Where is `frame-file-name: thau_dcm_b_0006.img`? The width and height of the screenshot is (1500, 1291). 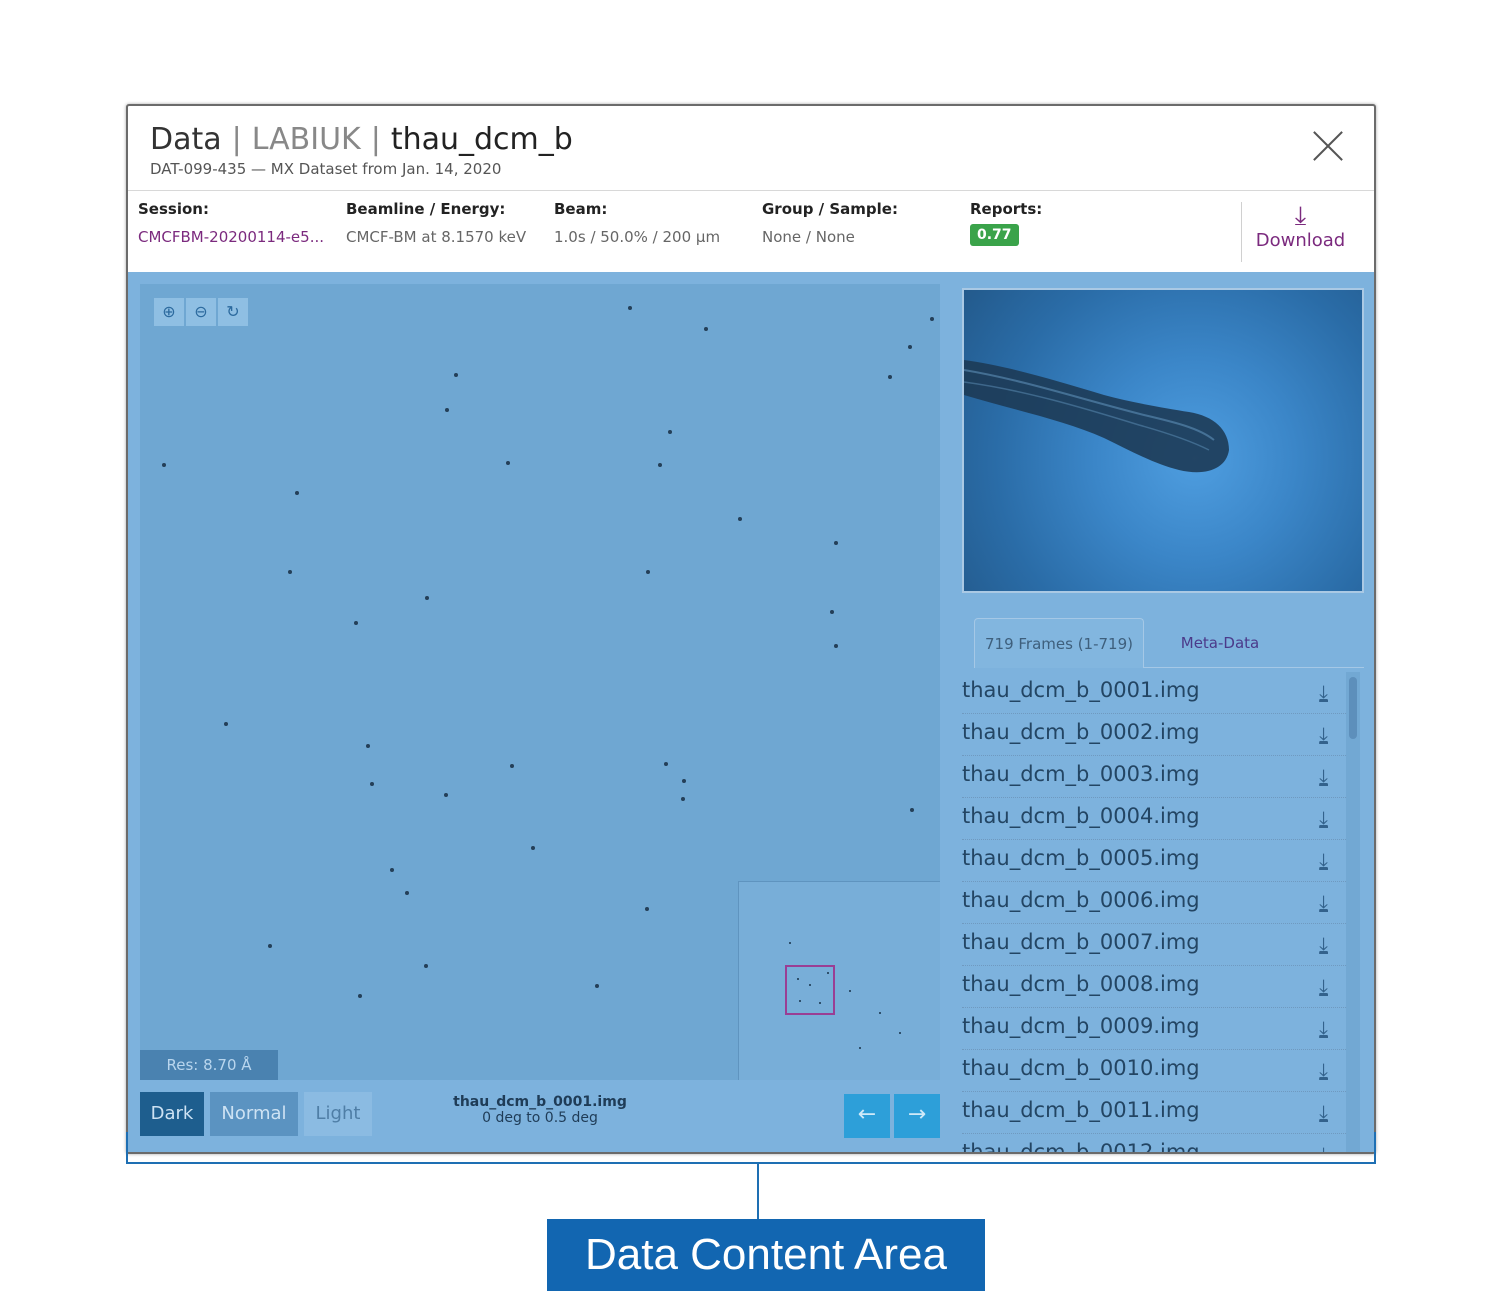 frame-file-name: thau_dcm_b_0006.img is located at coordinates (1081, 900).